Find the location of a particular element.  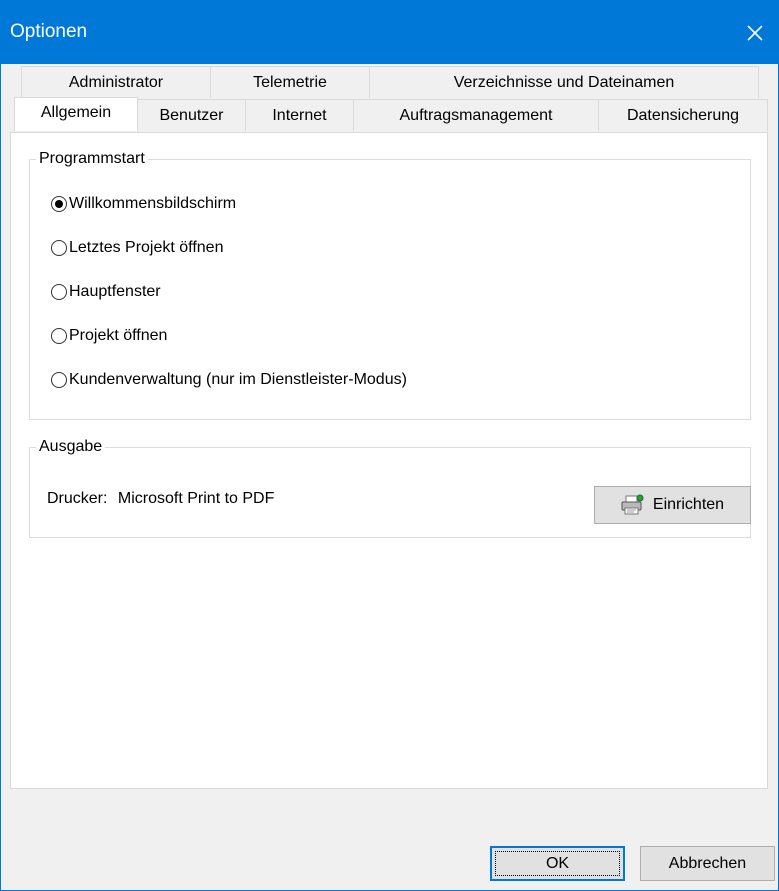

tab-internet: Internet is located at coordinates (299, 115).